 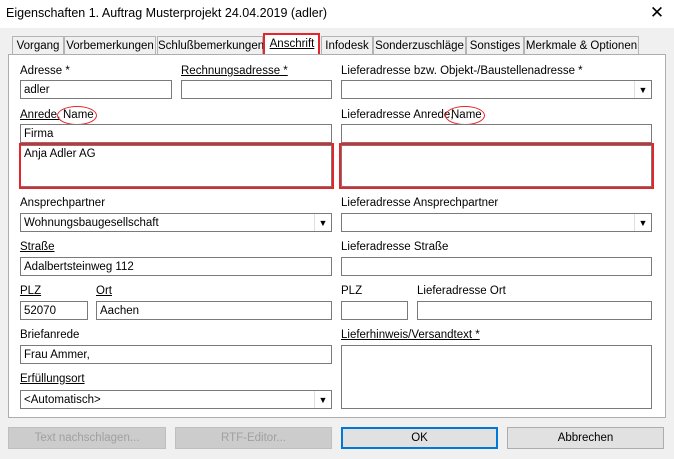 What do you see at coordinates (31, 291) in the screenshot?
I see `plz-label: PLZ` at bounding box center [31, 291].